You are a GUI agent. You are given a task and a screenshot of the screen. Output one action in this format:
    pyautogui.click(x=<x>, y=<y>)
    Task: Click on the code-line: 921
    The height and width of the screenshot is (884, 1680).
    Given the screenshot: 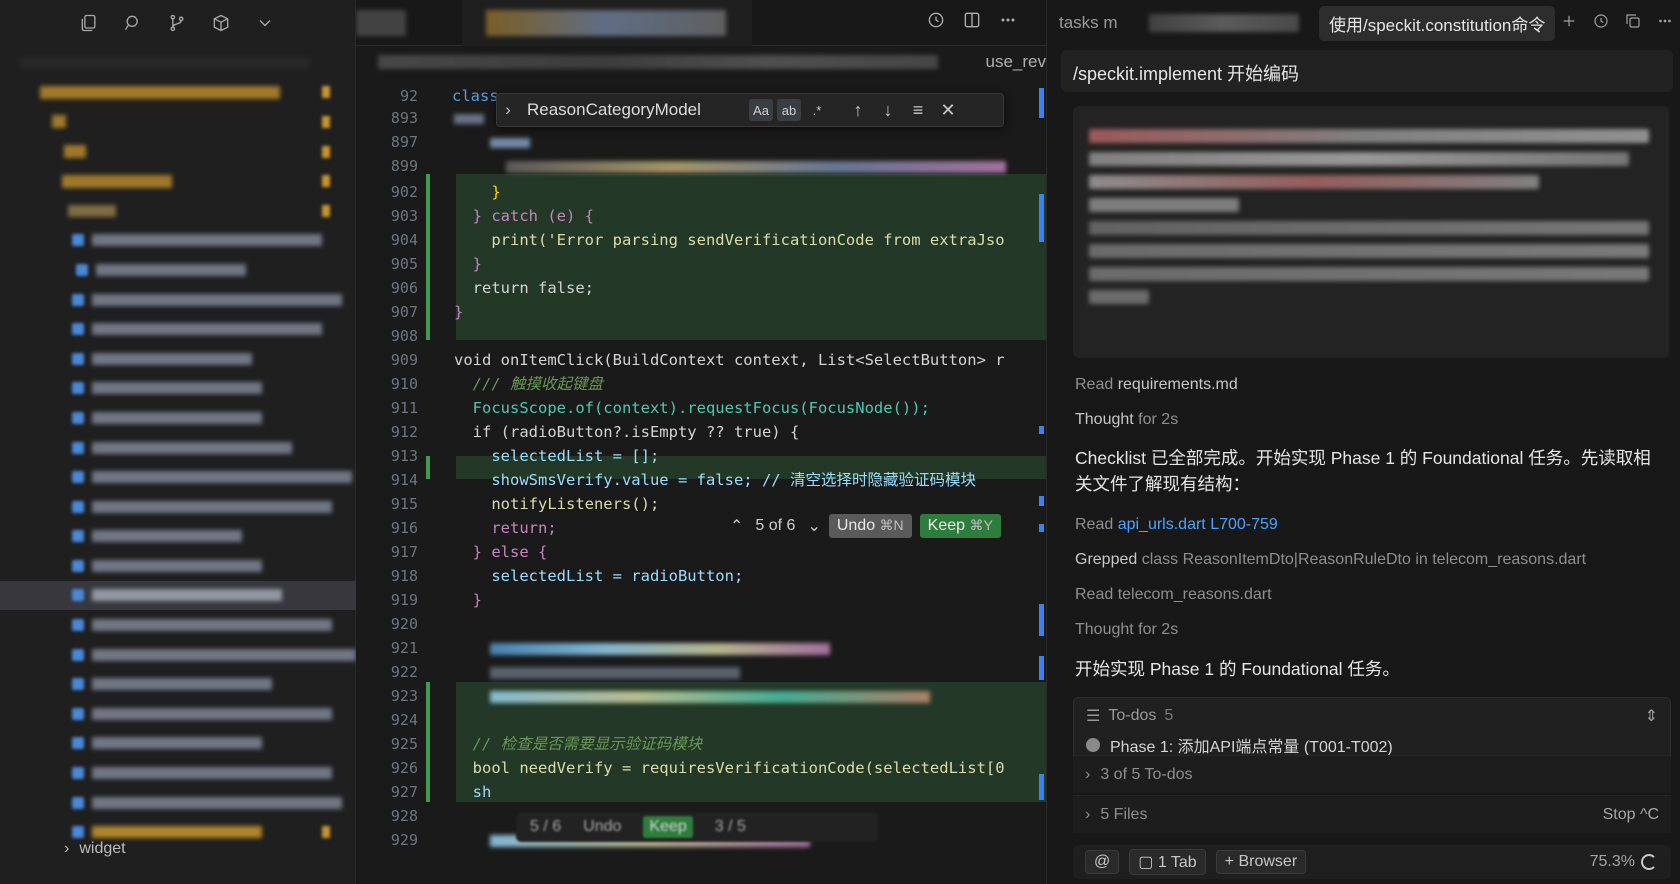 What is the action you would take?
    pyautogui.click(x=701, y=648)
    